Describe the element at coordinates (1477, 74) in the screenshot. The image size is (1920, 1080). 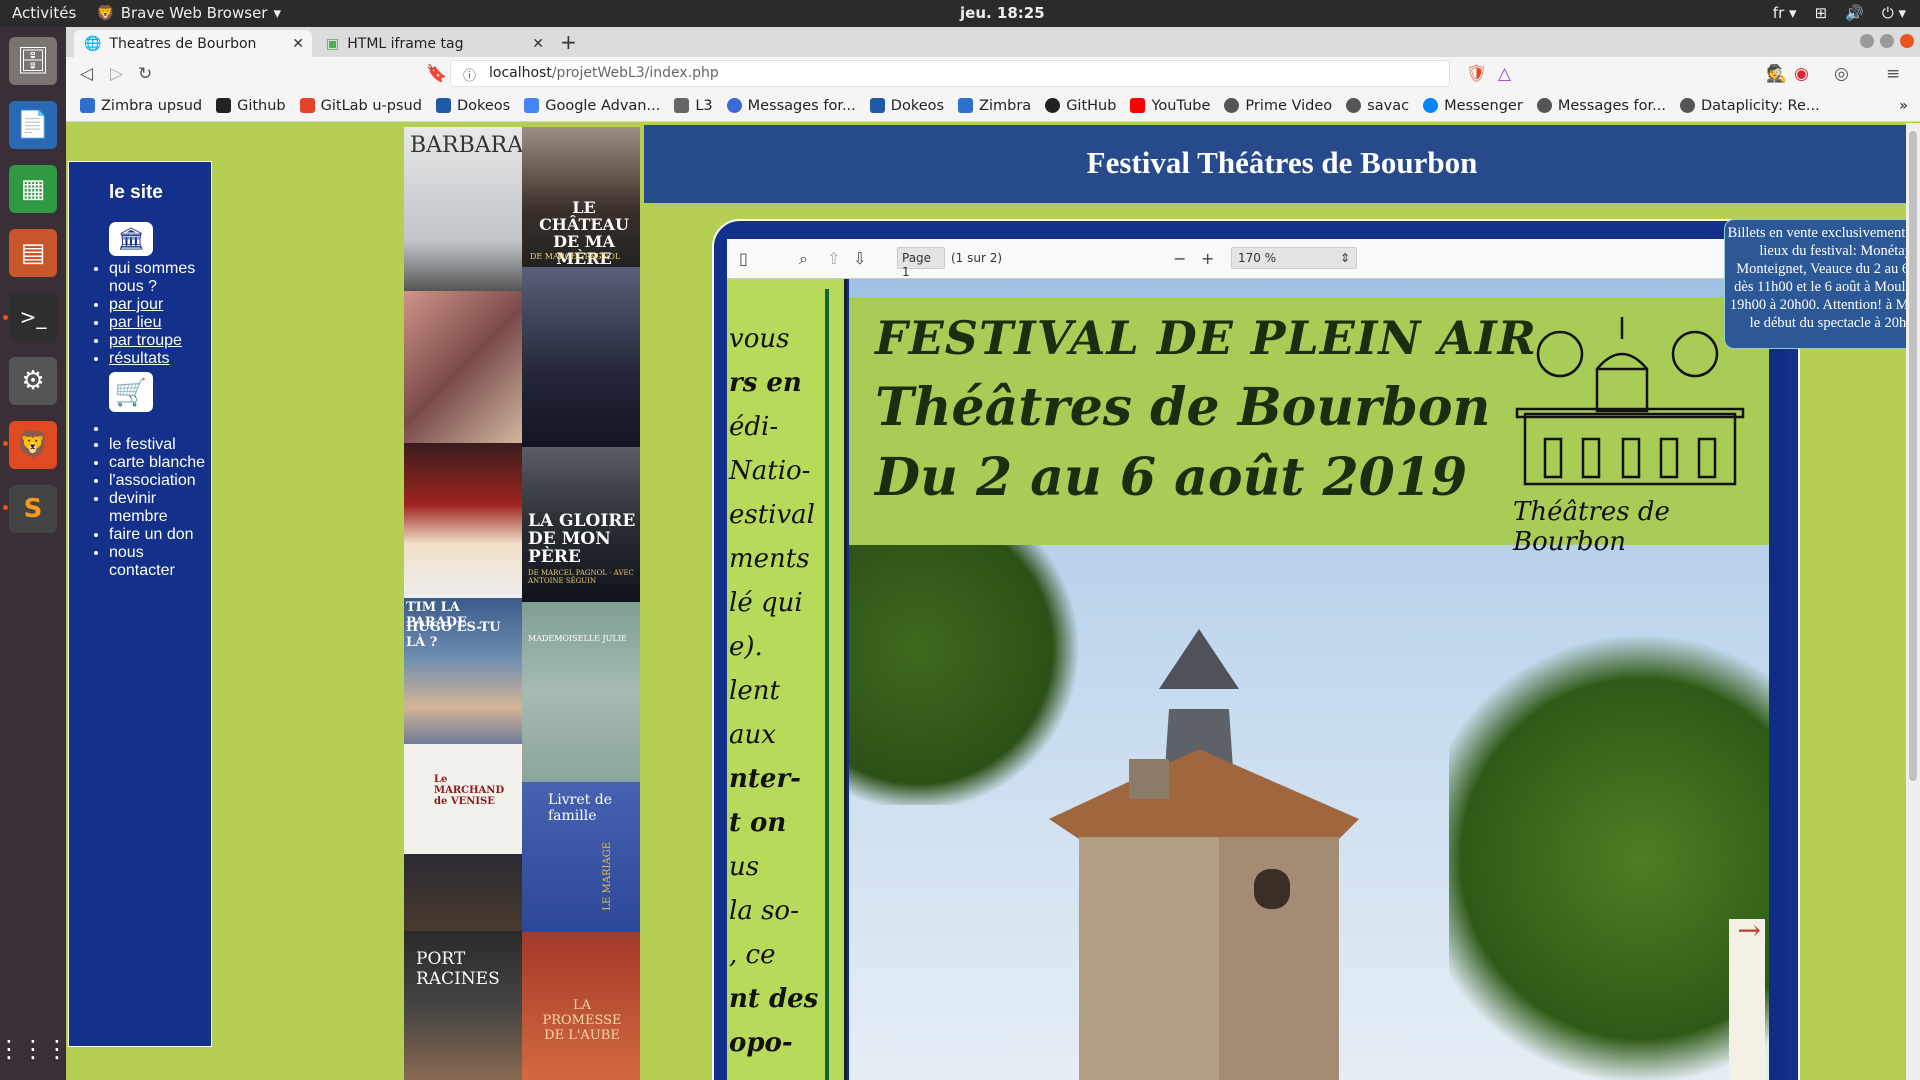
I see `brave-shields-icon: 🛡` at that location.